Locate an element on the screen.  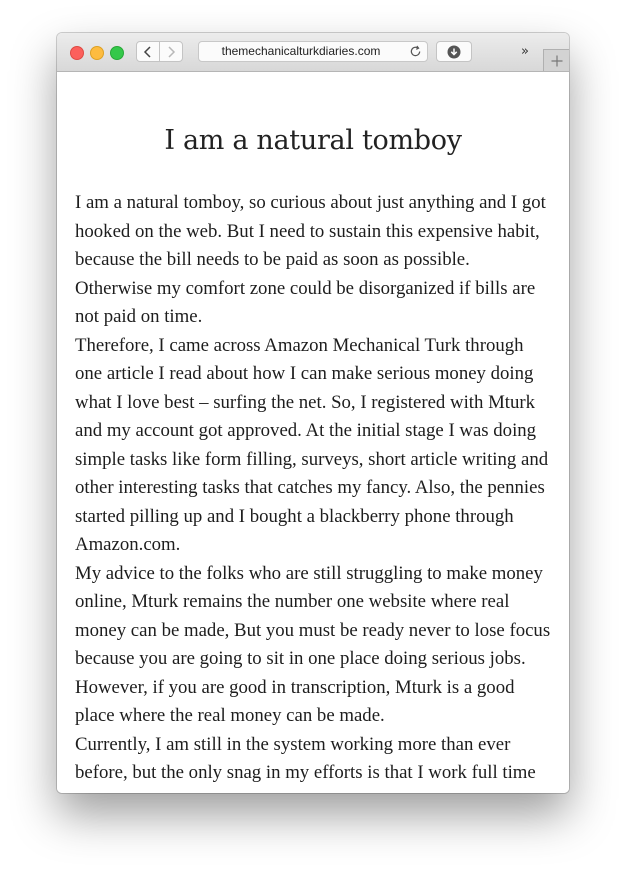
chevron-right-icon is located at coordinates (172, 51).